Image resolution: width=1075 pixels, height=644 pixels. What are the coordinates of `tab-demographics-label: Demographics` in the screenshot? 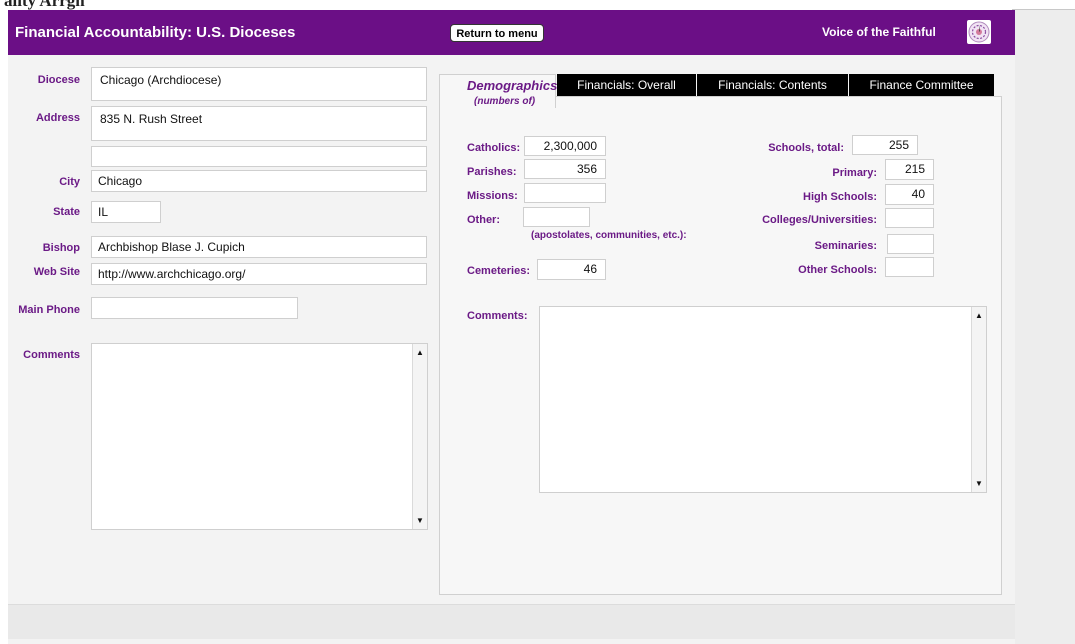 It's located at (512, 85).